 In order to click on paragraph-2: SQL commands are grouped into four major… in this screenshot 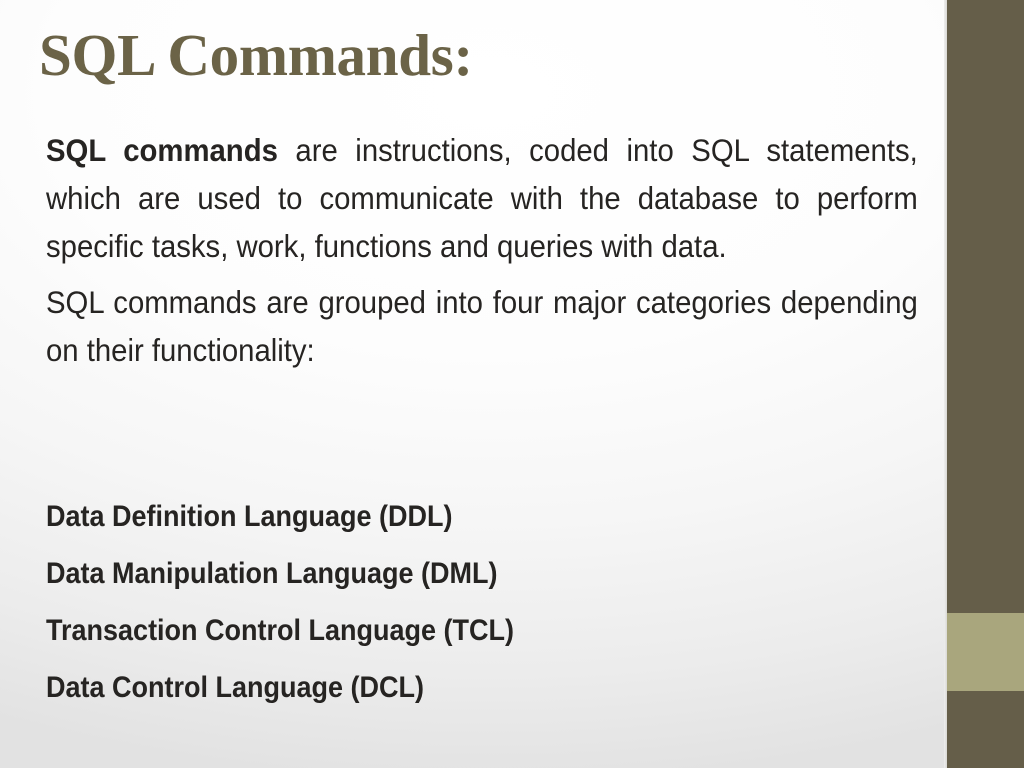, I will do `click(482, 326)`.